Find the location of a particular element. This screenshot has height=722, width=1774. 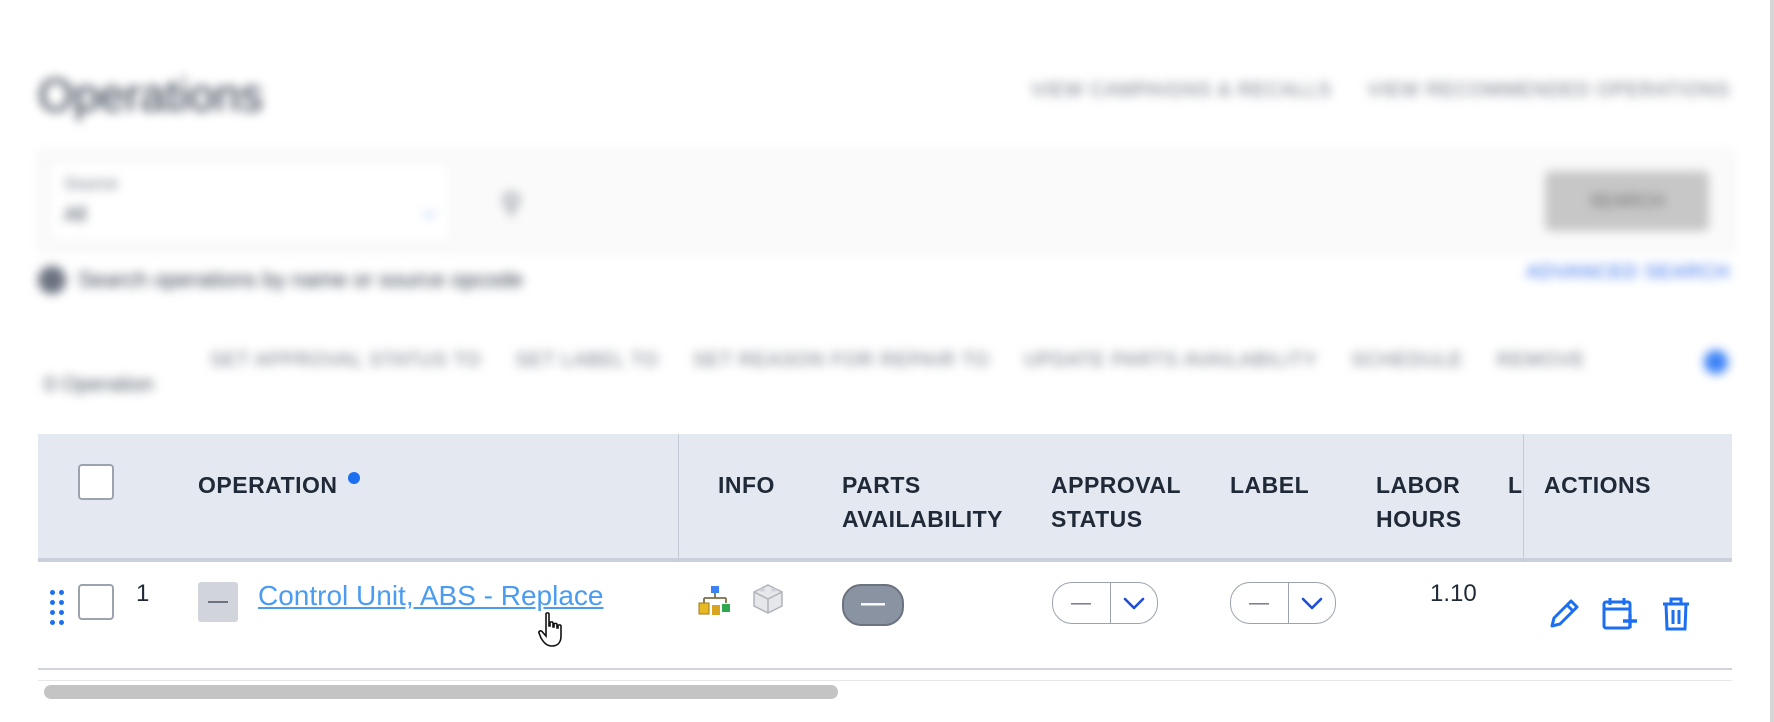

label-dropdown: — is located at coordinates (1283, 603).